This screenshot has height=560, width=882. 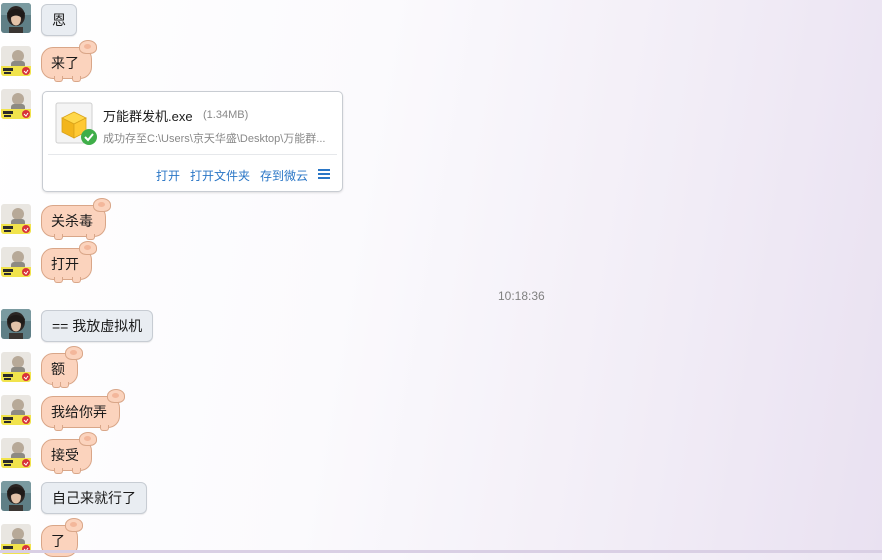 What do you see at coordinates (300, 327) in the screenshot?
I see `message-row: == 我放虚拟机` at bounding box center [300, 327].